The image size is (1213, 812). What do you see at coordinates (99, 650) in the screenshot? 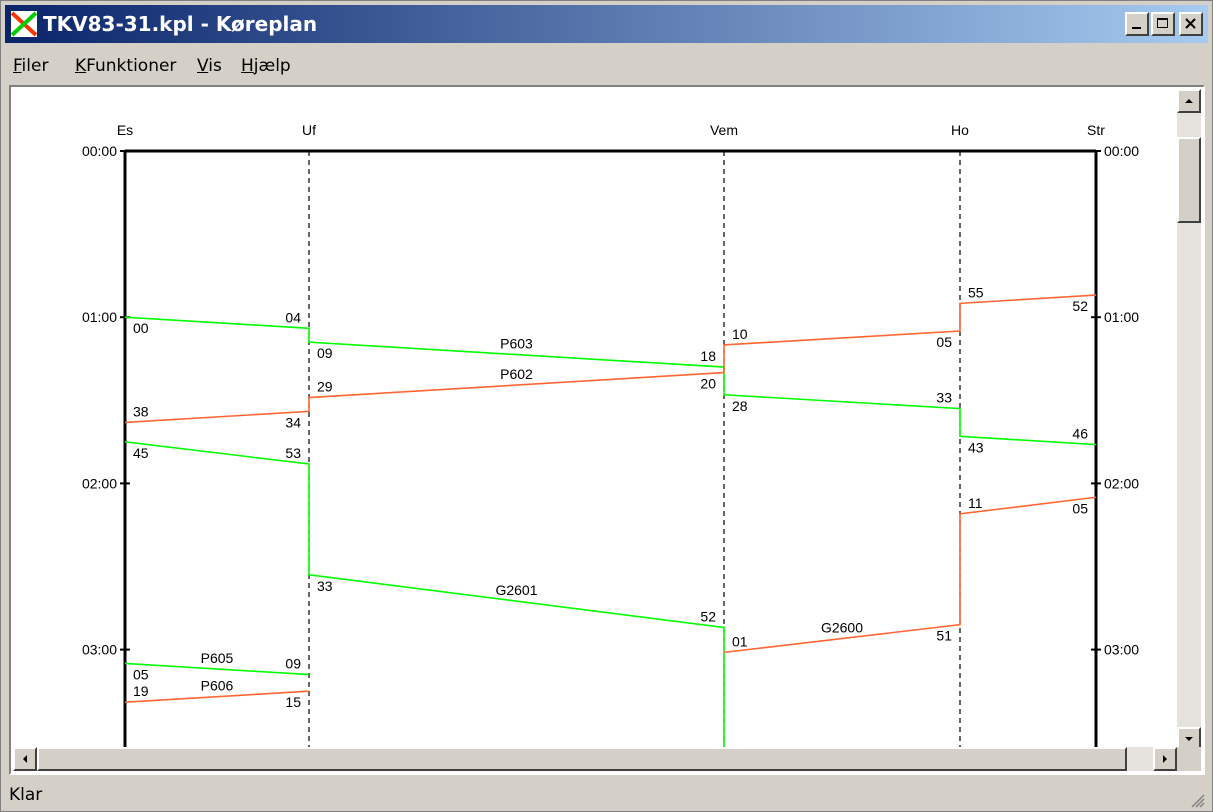
I see `time-label-left: 03:00` at bounding box center [99, 650].